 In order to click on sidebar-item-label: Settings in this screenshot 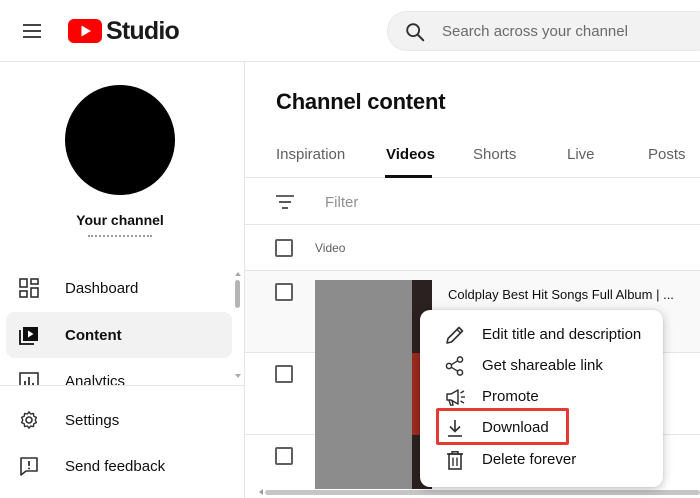, I will do `click(92, 420)`.